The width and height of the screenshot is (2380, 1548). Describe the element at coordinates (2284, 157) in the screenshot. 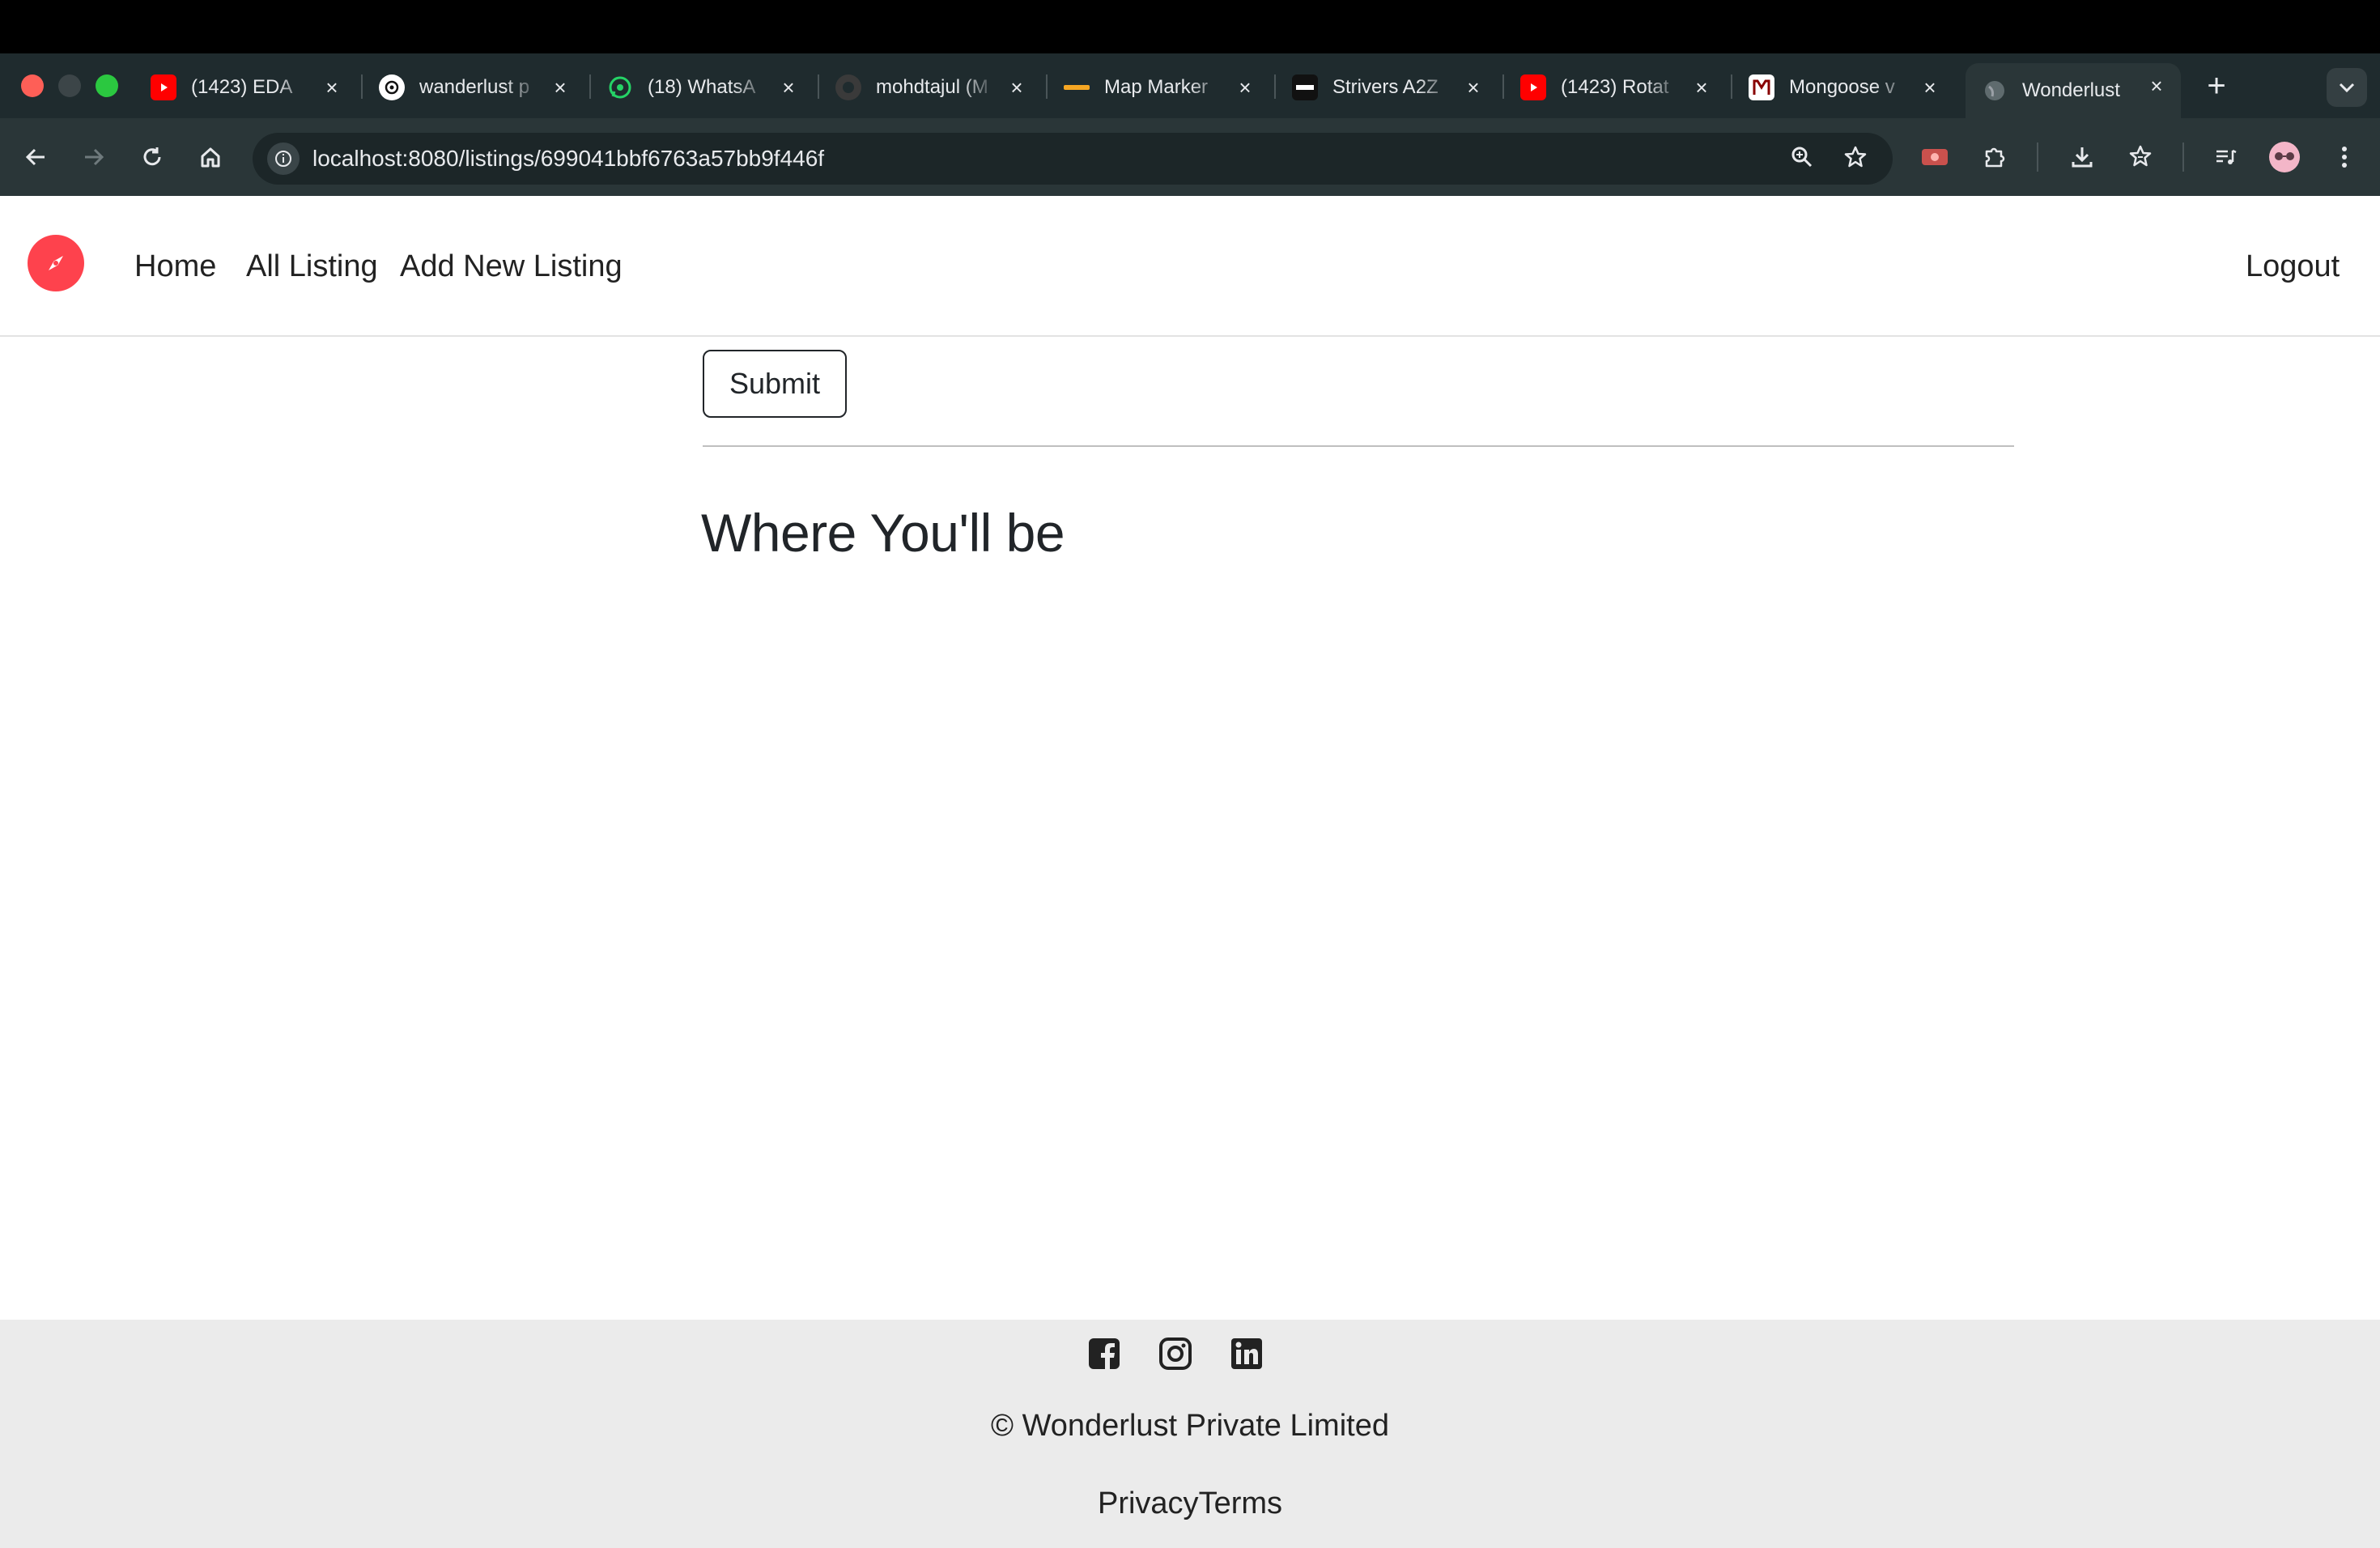

I see `profile-avatar` at that location.